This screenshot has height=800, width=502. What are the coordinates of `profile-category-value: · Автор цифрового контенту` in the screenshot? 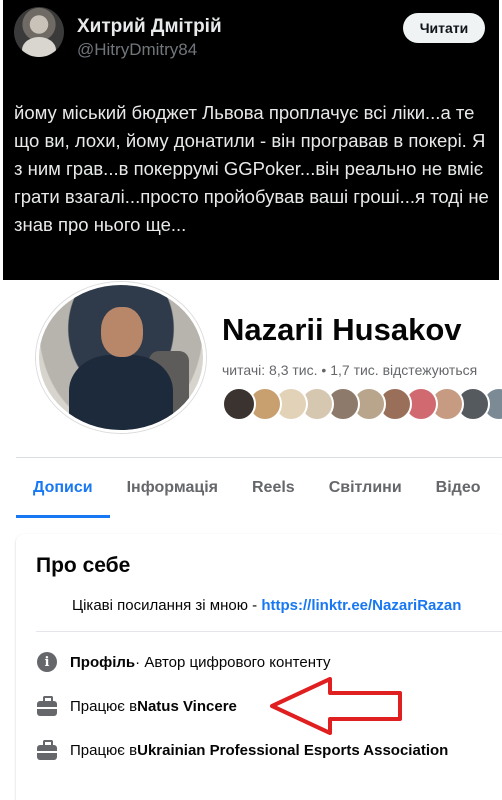 It's located at (233, 662).